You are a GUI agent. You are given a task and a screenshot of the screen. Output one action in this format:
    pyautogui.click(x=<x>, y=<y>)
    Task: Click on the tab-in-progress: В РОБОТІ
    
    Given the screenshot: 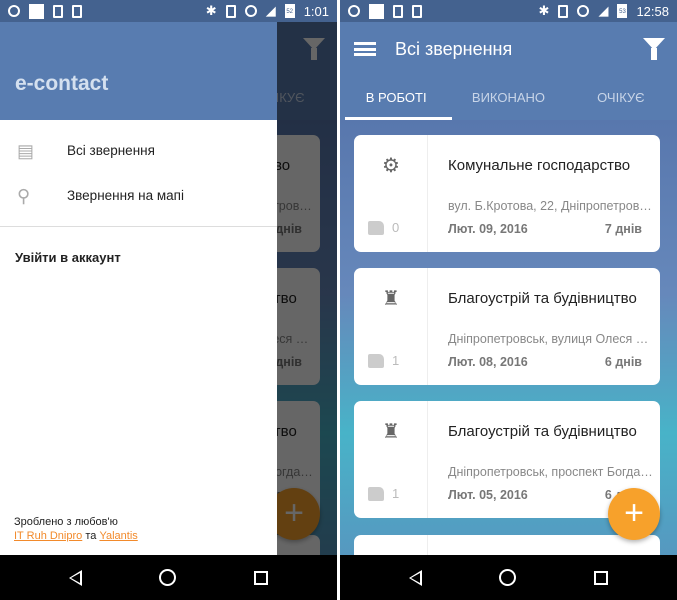 What is the action you would take?
    pyautogui.click(x=396, y=97)
    